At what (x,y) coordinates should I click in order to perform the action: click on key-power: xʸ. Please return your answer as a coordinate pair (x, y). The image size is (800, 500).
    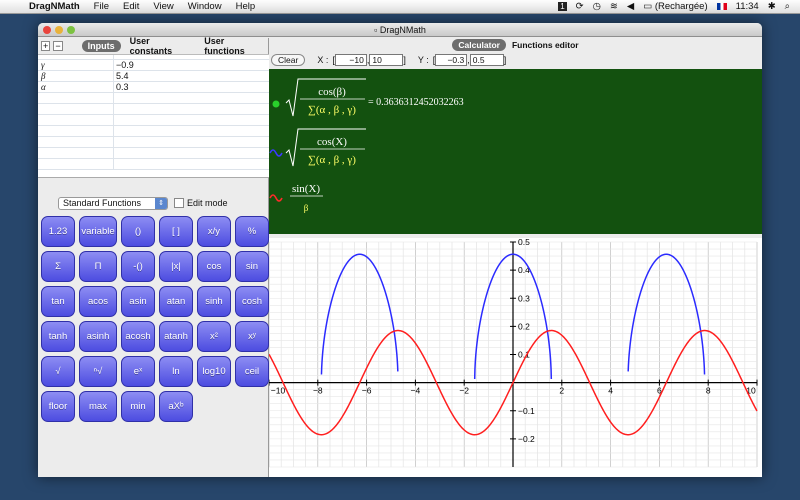
    Looking at the image, I should click on (252, 336).